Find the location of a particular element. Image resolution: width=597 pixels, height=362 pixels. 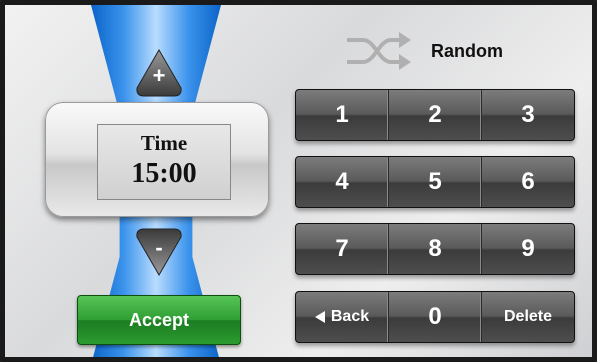

key-3: 3 is located at coordinates (528, 115).